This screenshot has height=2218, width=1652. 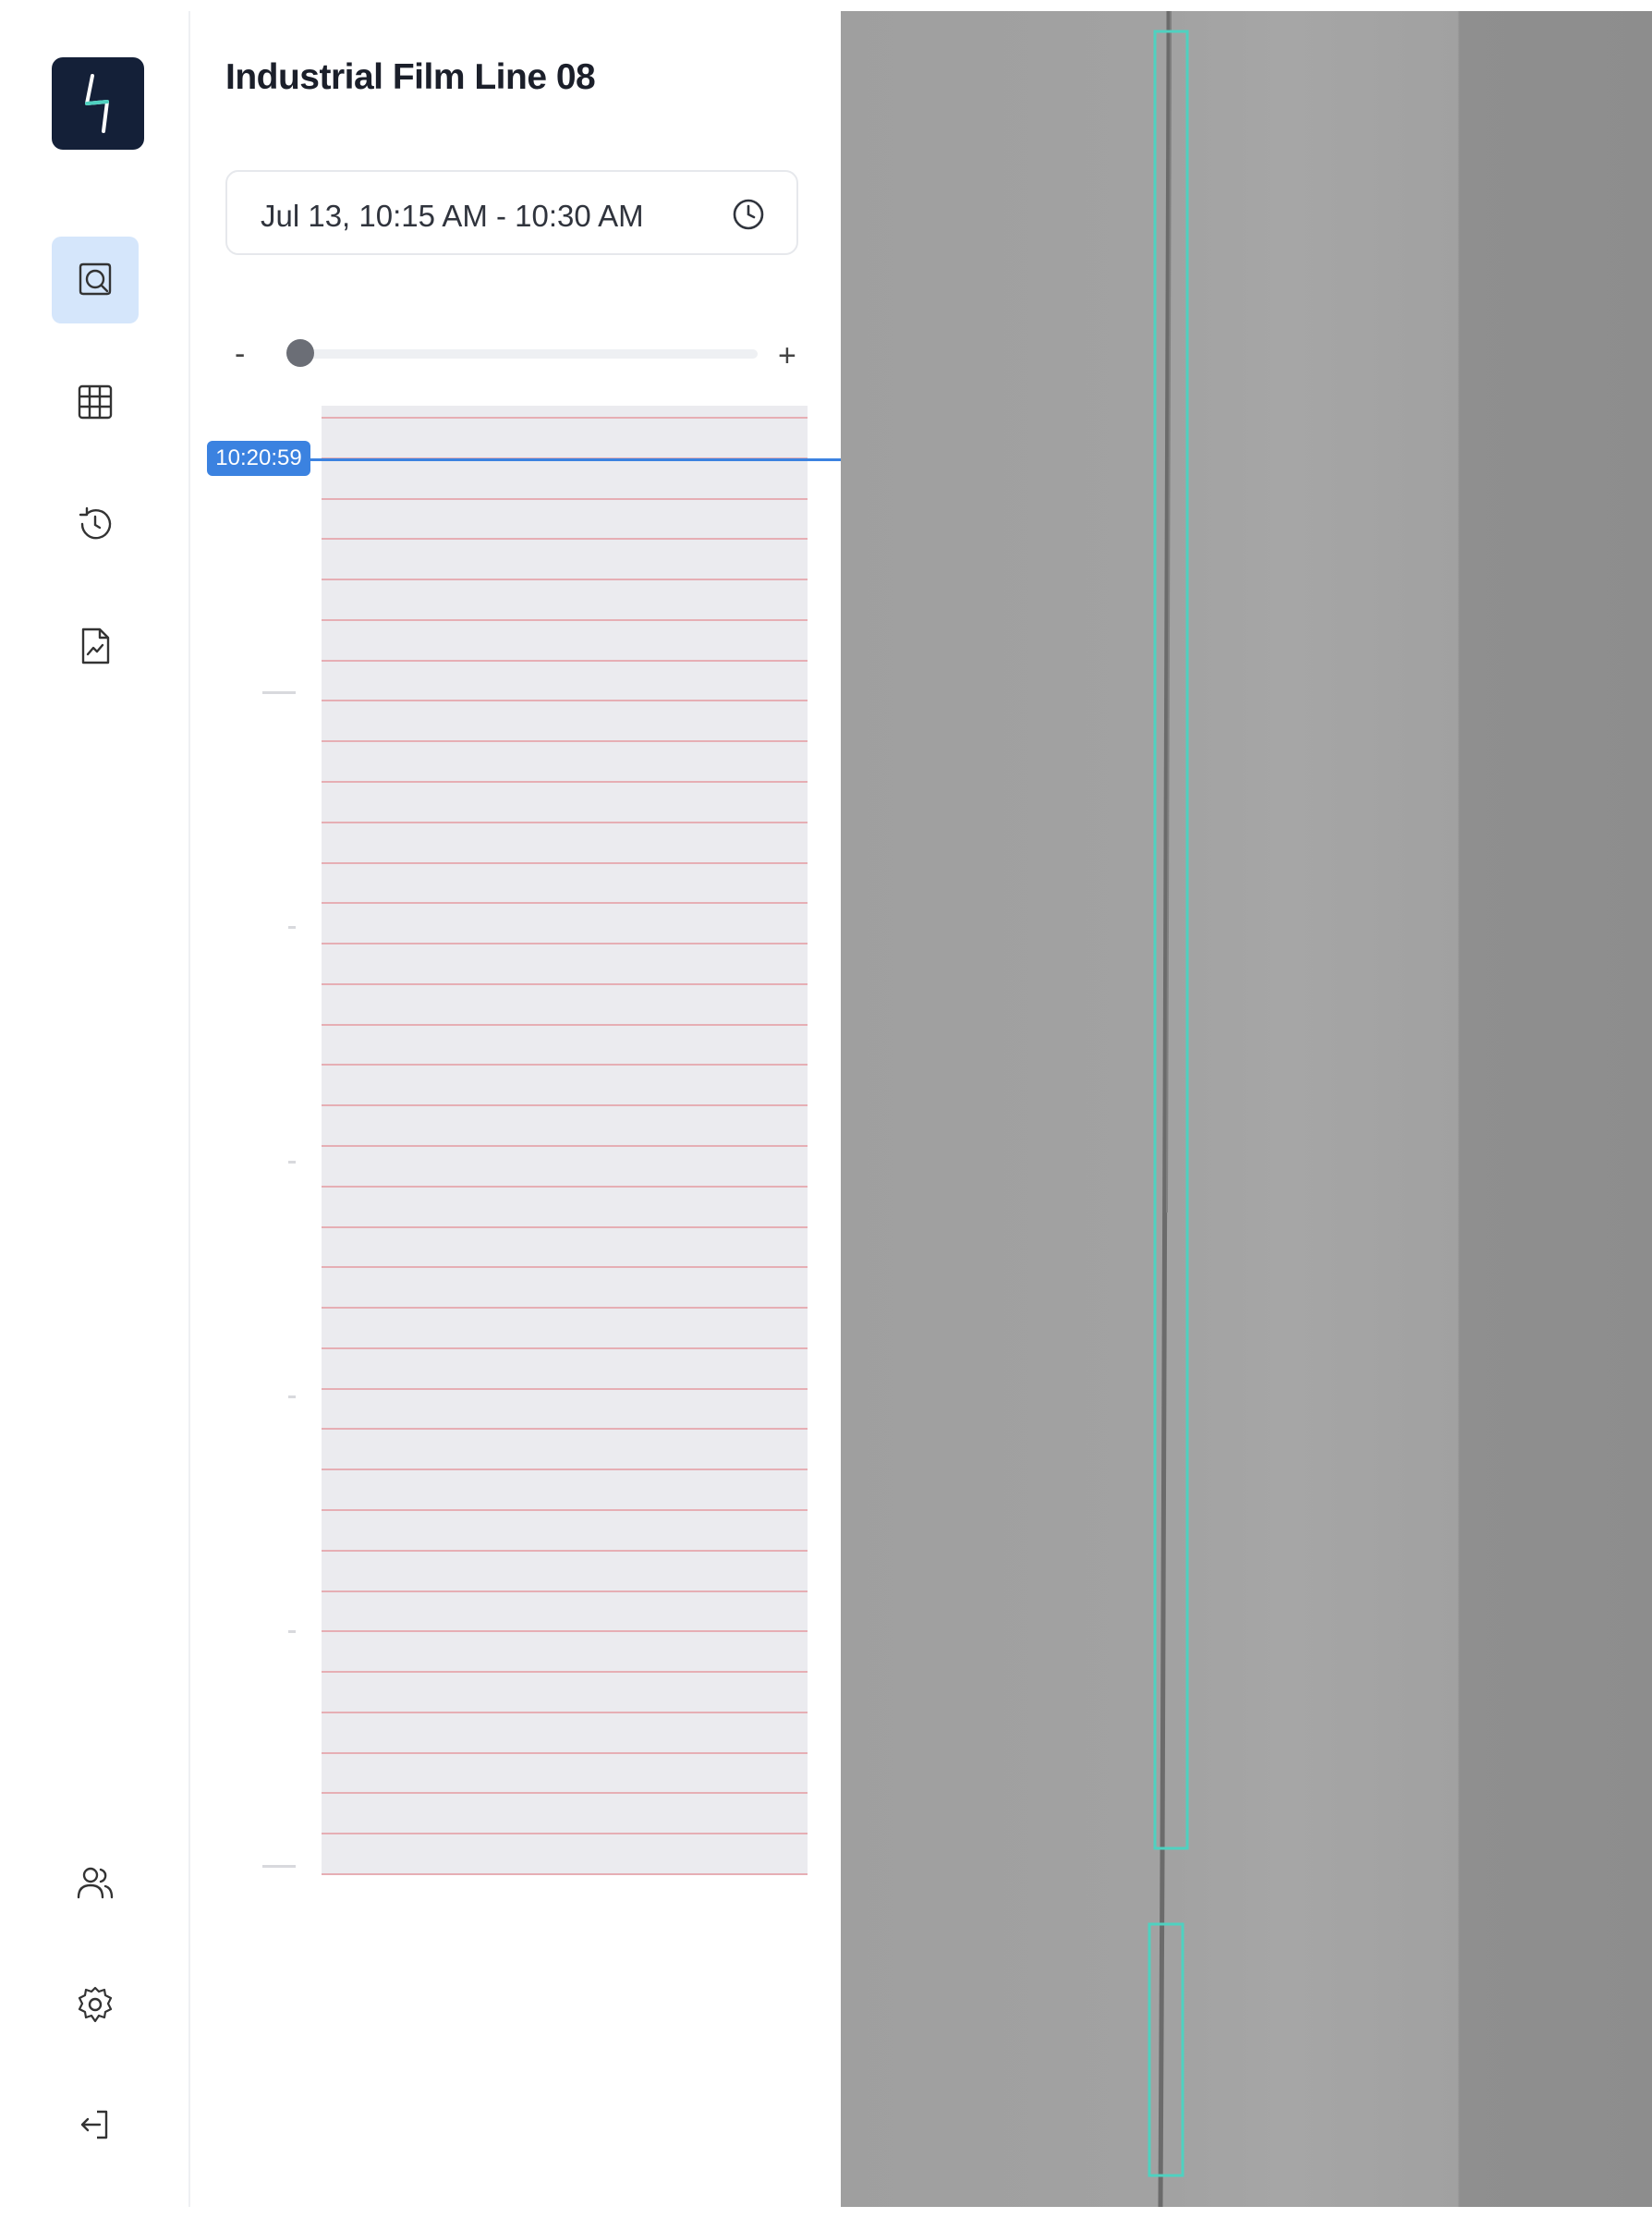 I want to click on lightning-bolt-icon, so click(x=97, y=103).